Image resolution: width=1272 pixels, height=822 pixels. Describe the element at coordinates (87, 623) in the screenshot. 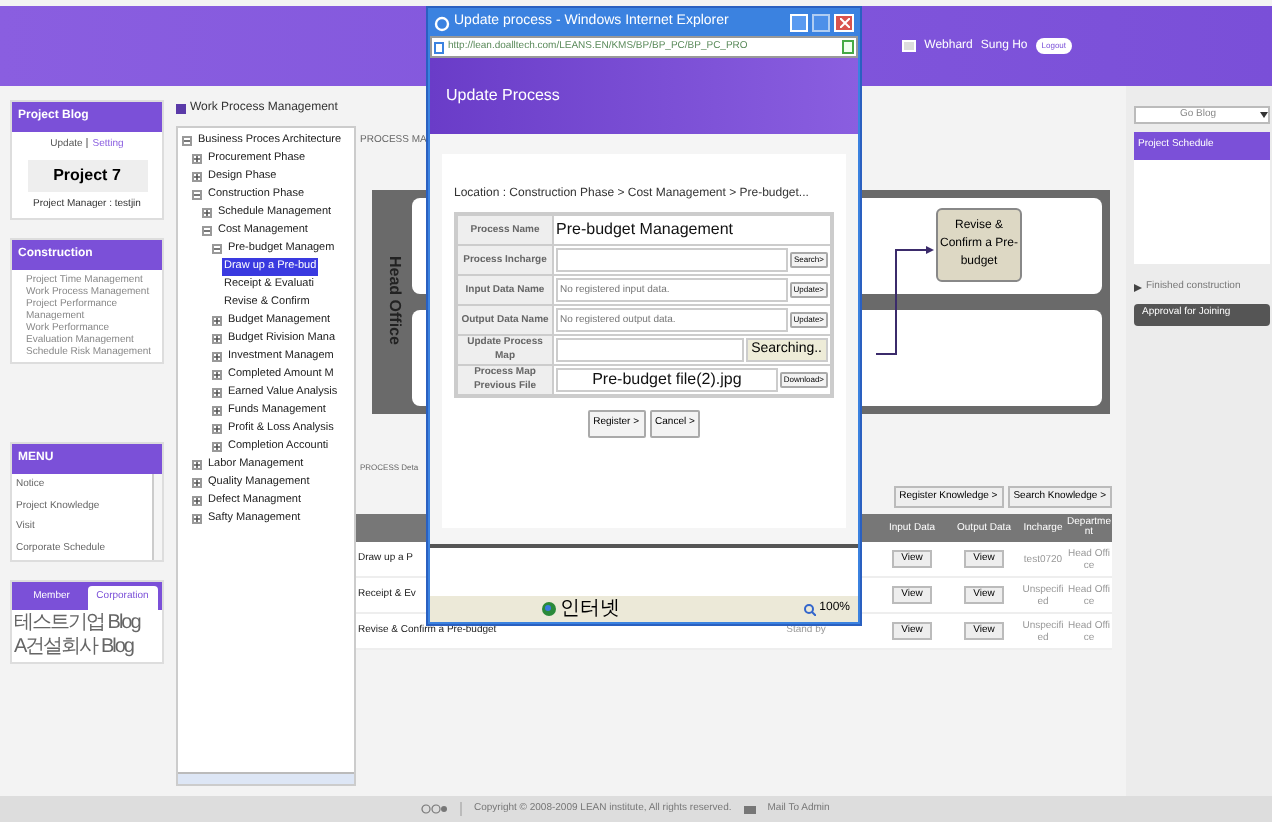

I see `blog-link: 테스트기업 Blog` at that location.